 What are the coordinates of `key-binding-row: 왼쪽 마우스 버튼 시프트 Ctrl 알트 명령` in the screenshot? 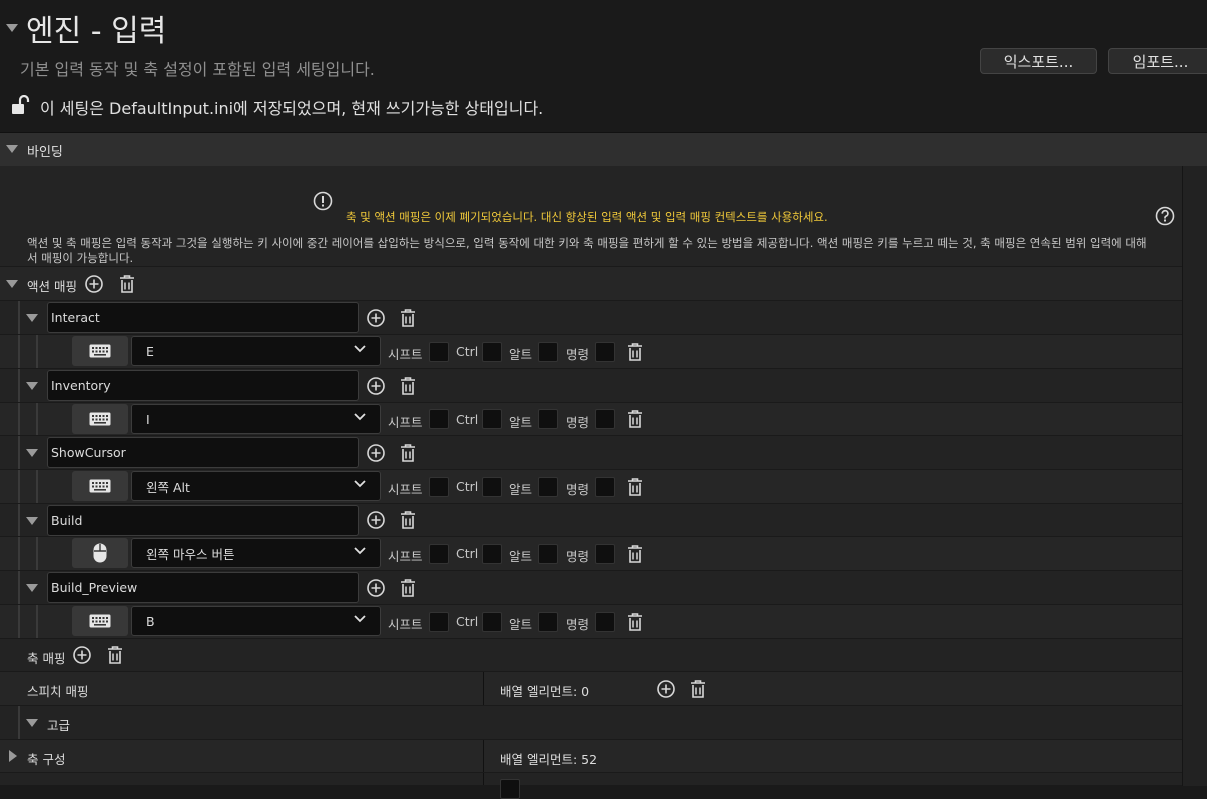 It's located at (591, 554).